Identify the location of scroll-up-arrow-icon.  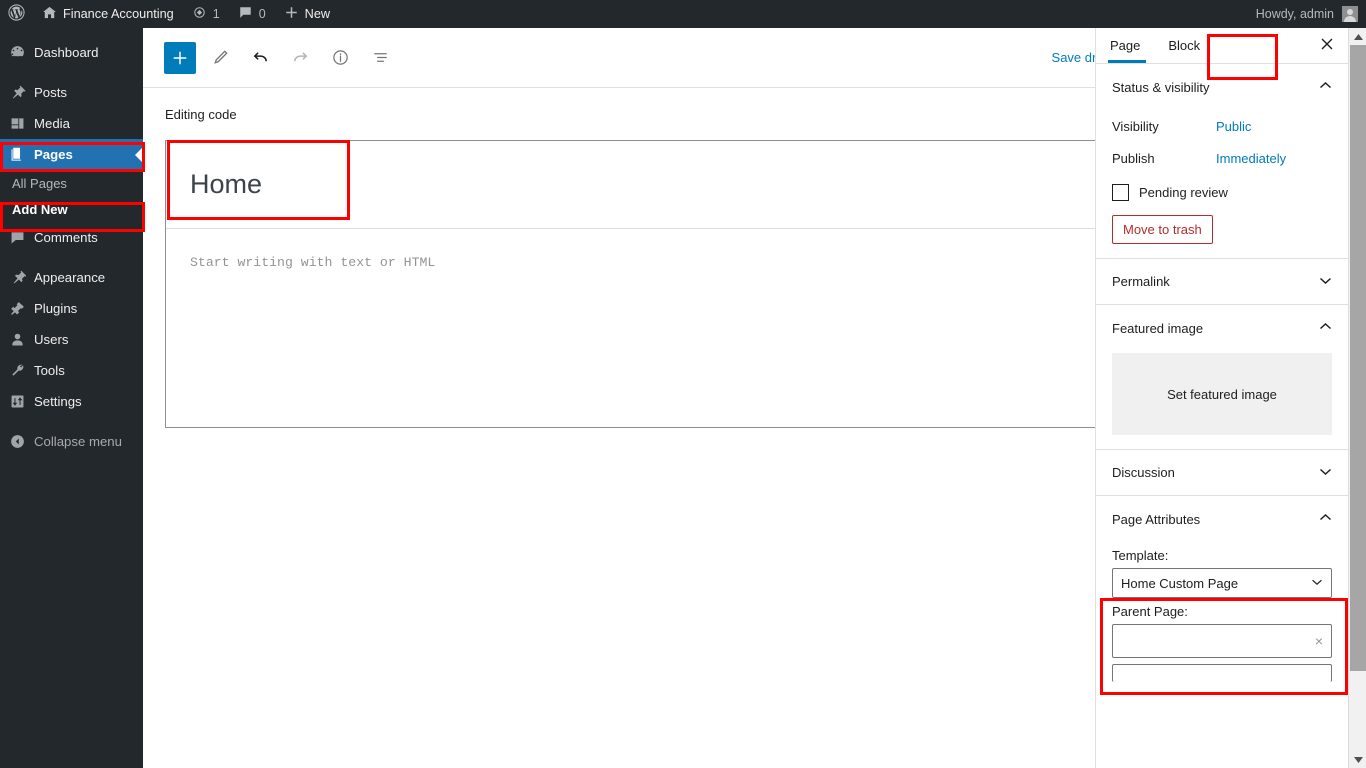
(1357, 36).